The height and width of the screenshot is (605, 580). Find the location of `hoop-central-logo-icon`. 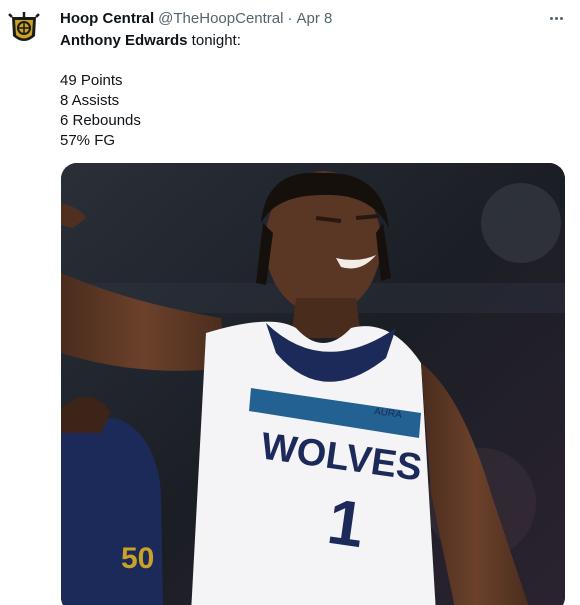

hoop-central-logo-icon is located at coordinates (24, 26).